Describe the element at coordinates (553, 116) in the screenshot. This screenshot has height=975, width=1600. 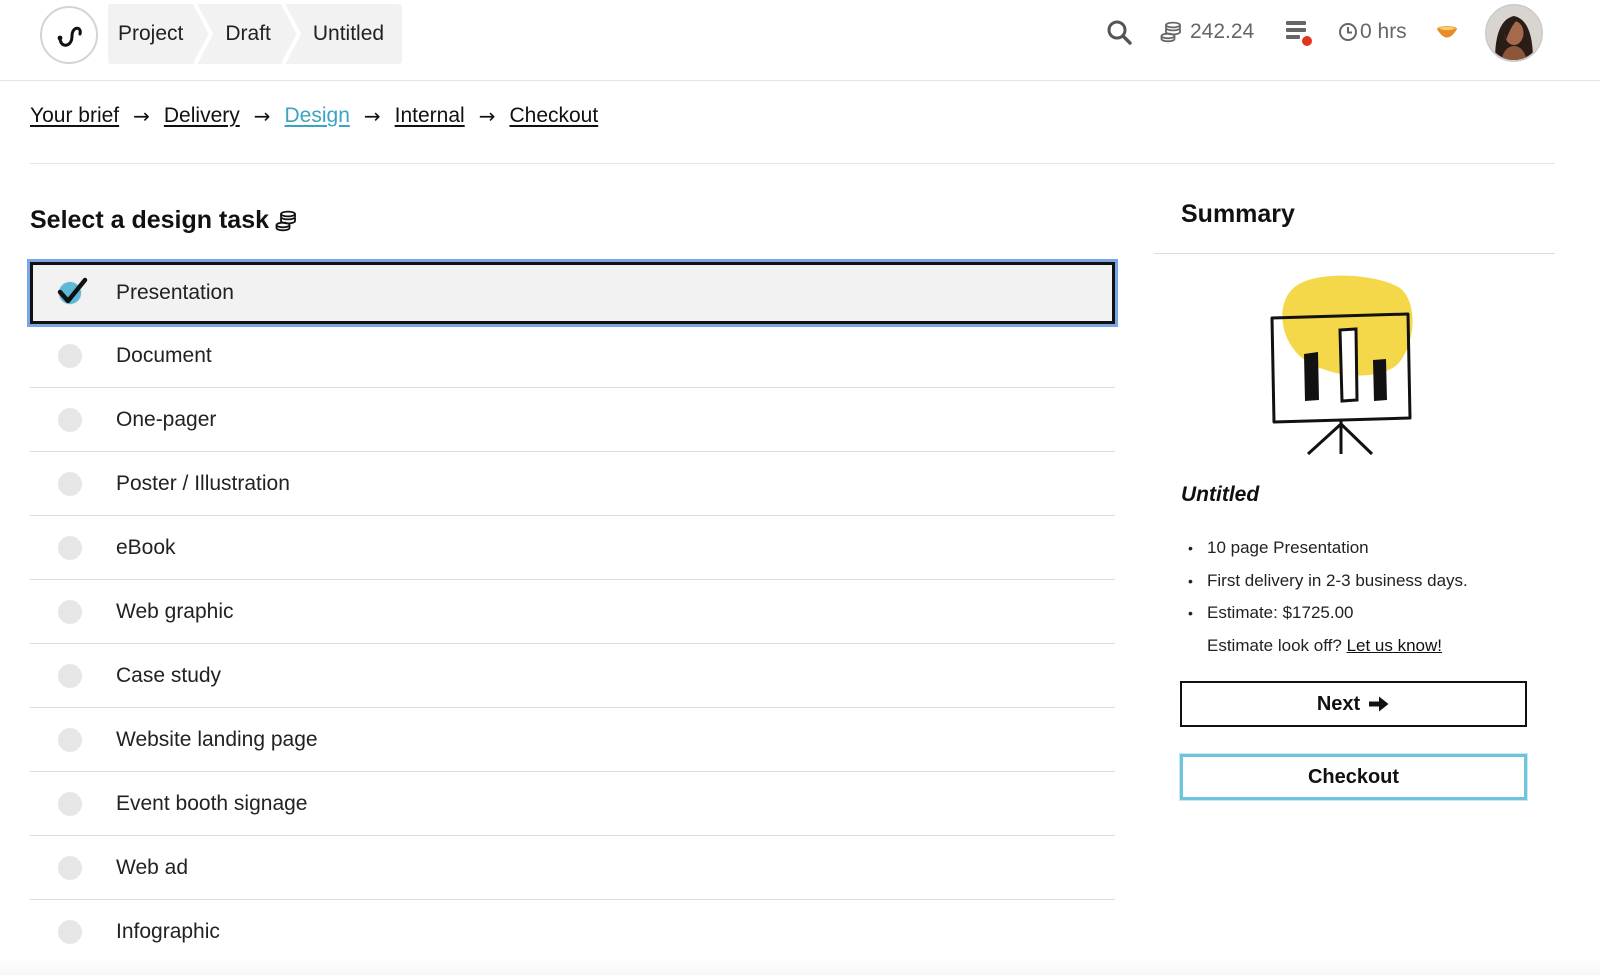
I see `step-checkout: Checkout` at that location.